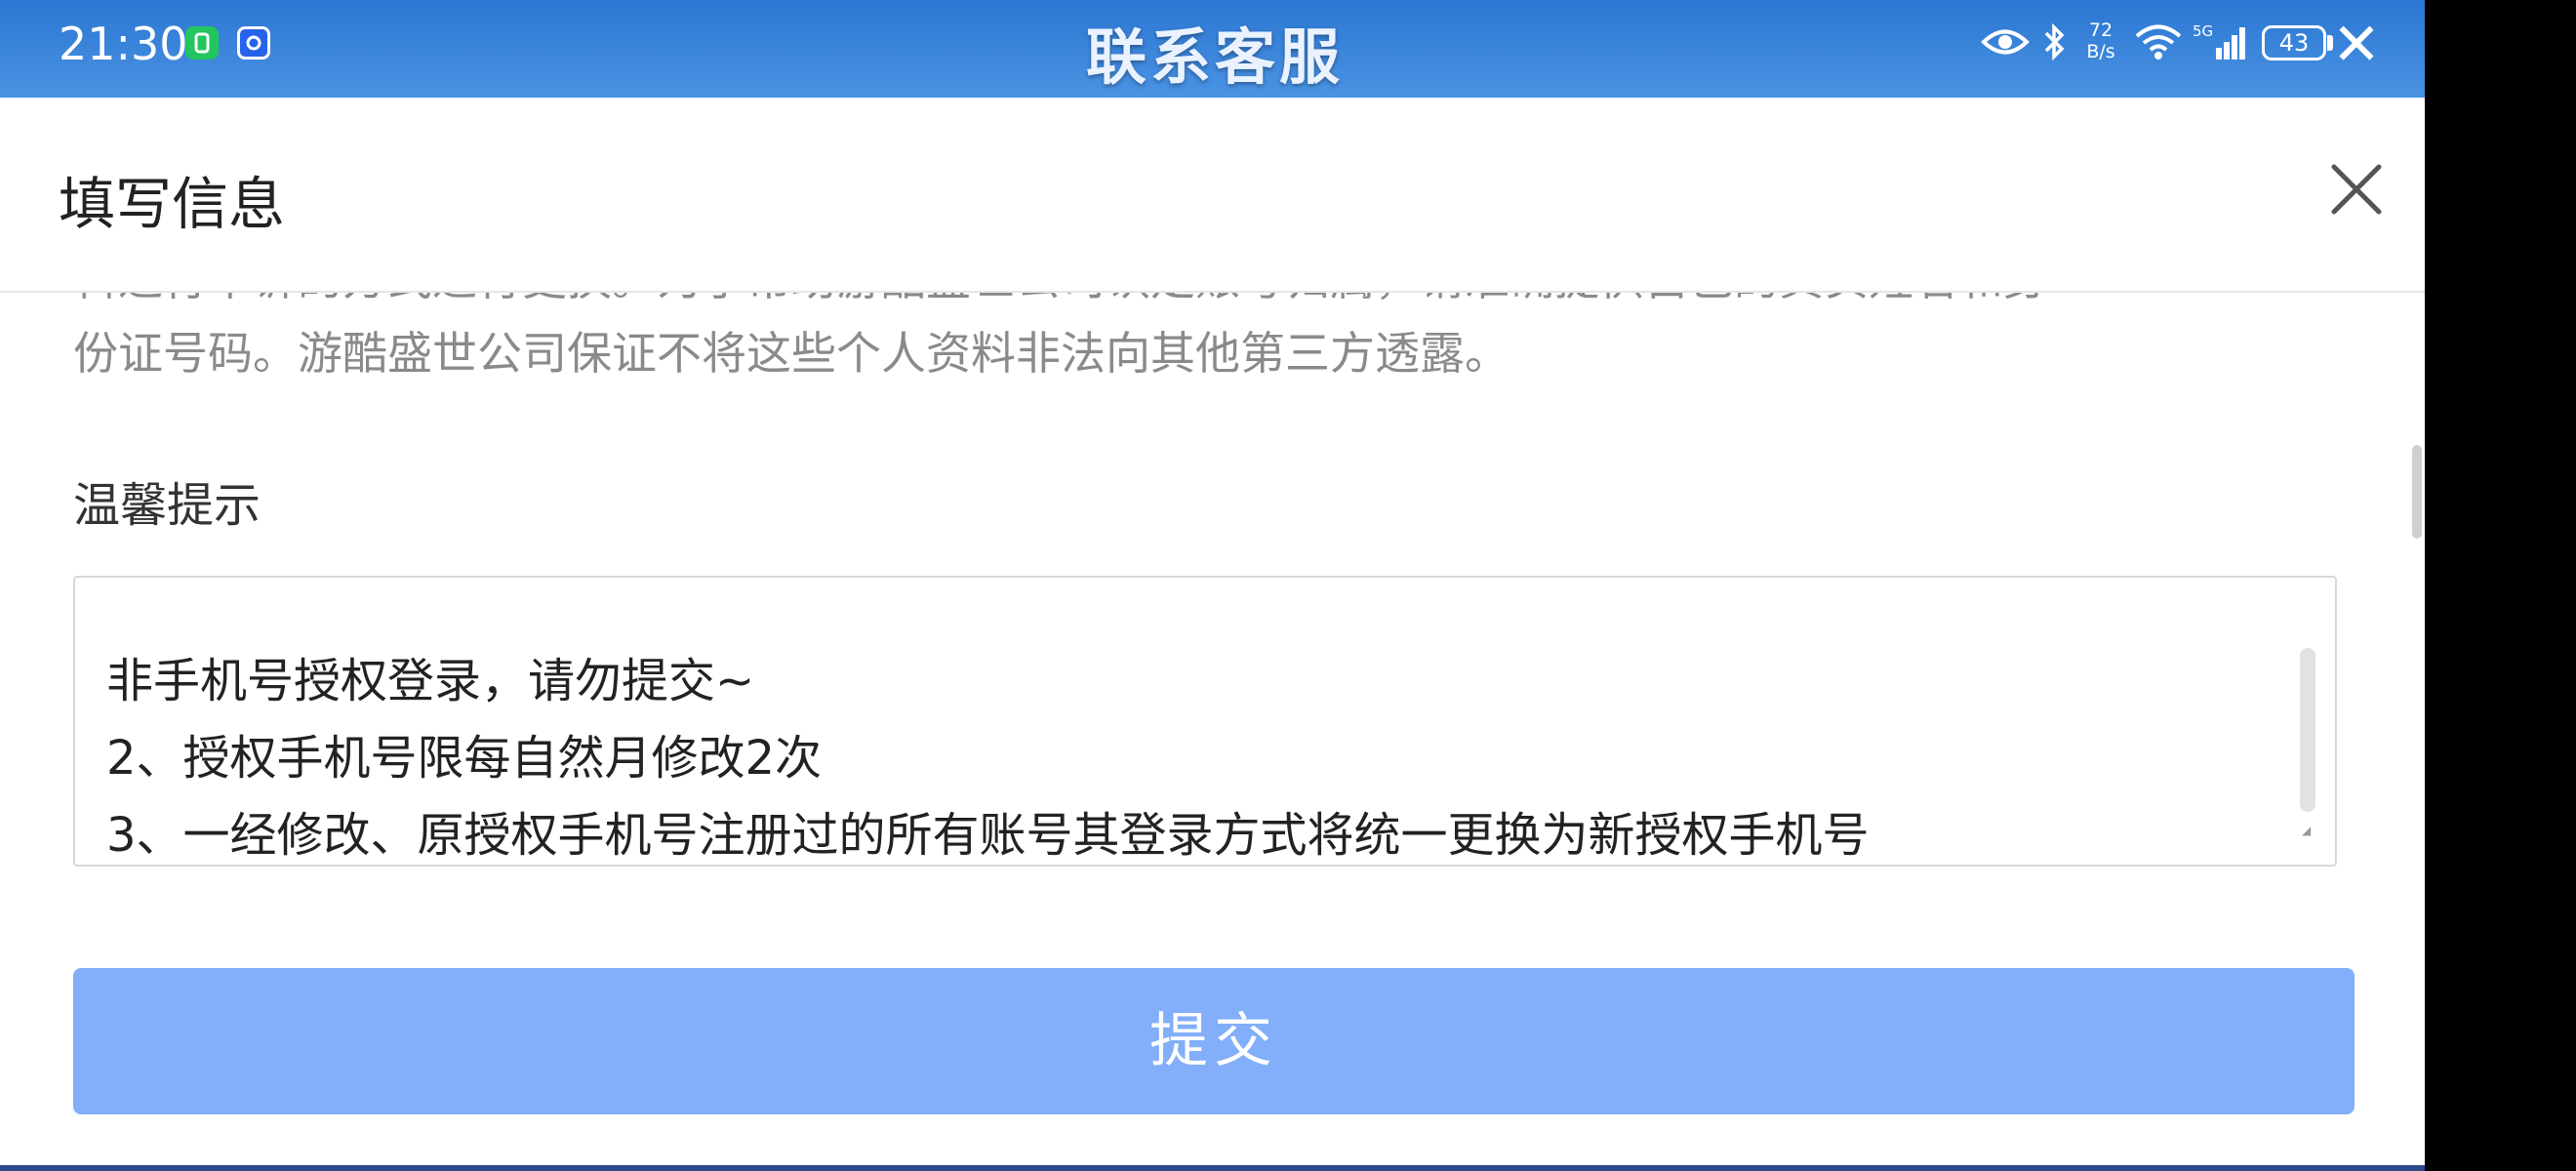  What do you see at coordinates (2100, 51) in the screenshot?
I see `network-speed-unit: B/s` at bounding box center [2100, 51].